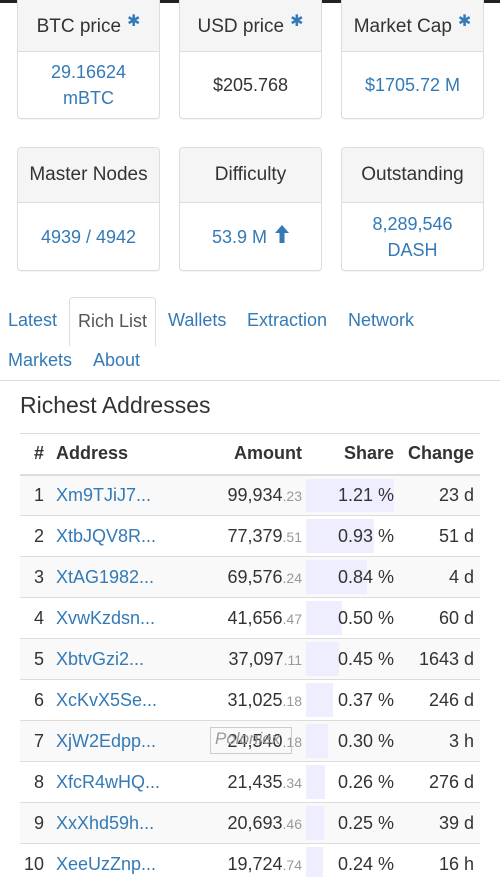 Image resolution: width=500 pixels, height=877 pixels. I want to click on table-row: 5 XbtvGzi2... 37,097.11 0.45 % 1643 d, so click(250, 659).